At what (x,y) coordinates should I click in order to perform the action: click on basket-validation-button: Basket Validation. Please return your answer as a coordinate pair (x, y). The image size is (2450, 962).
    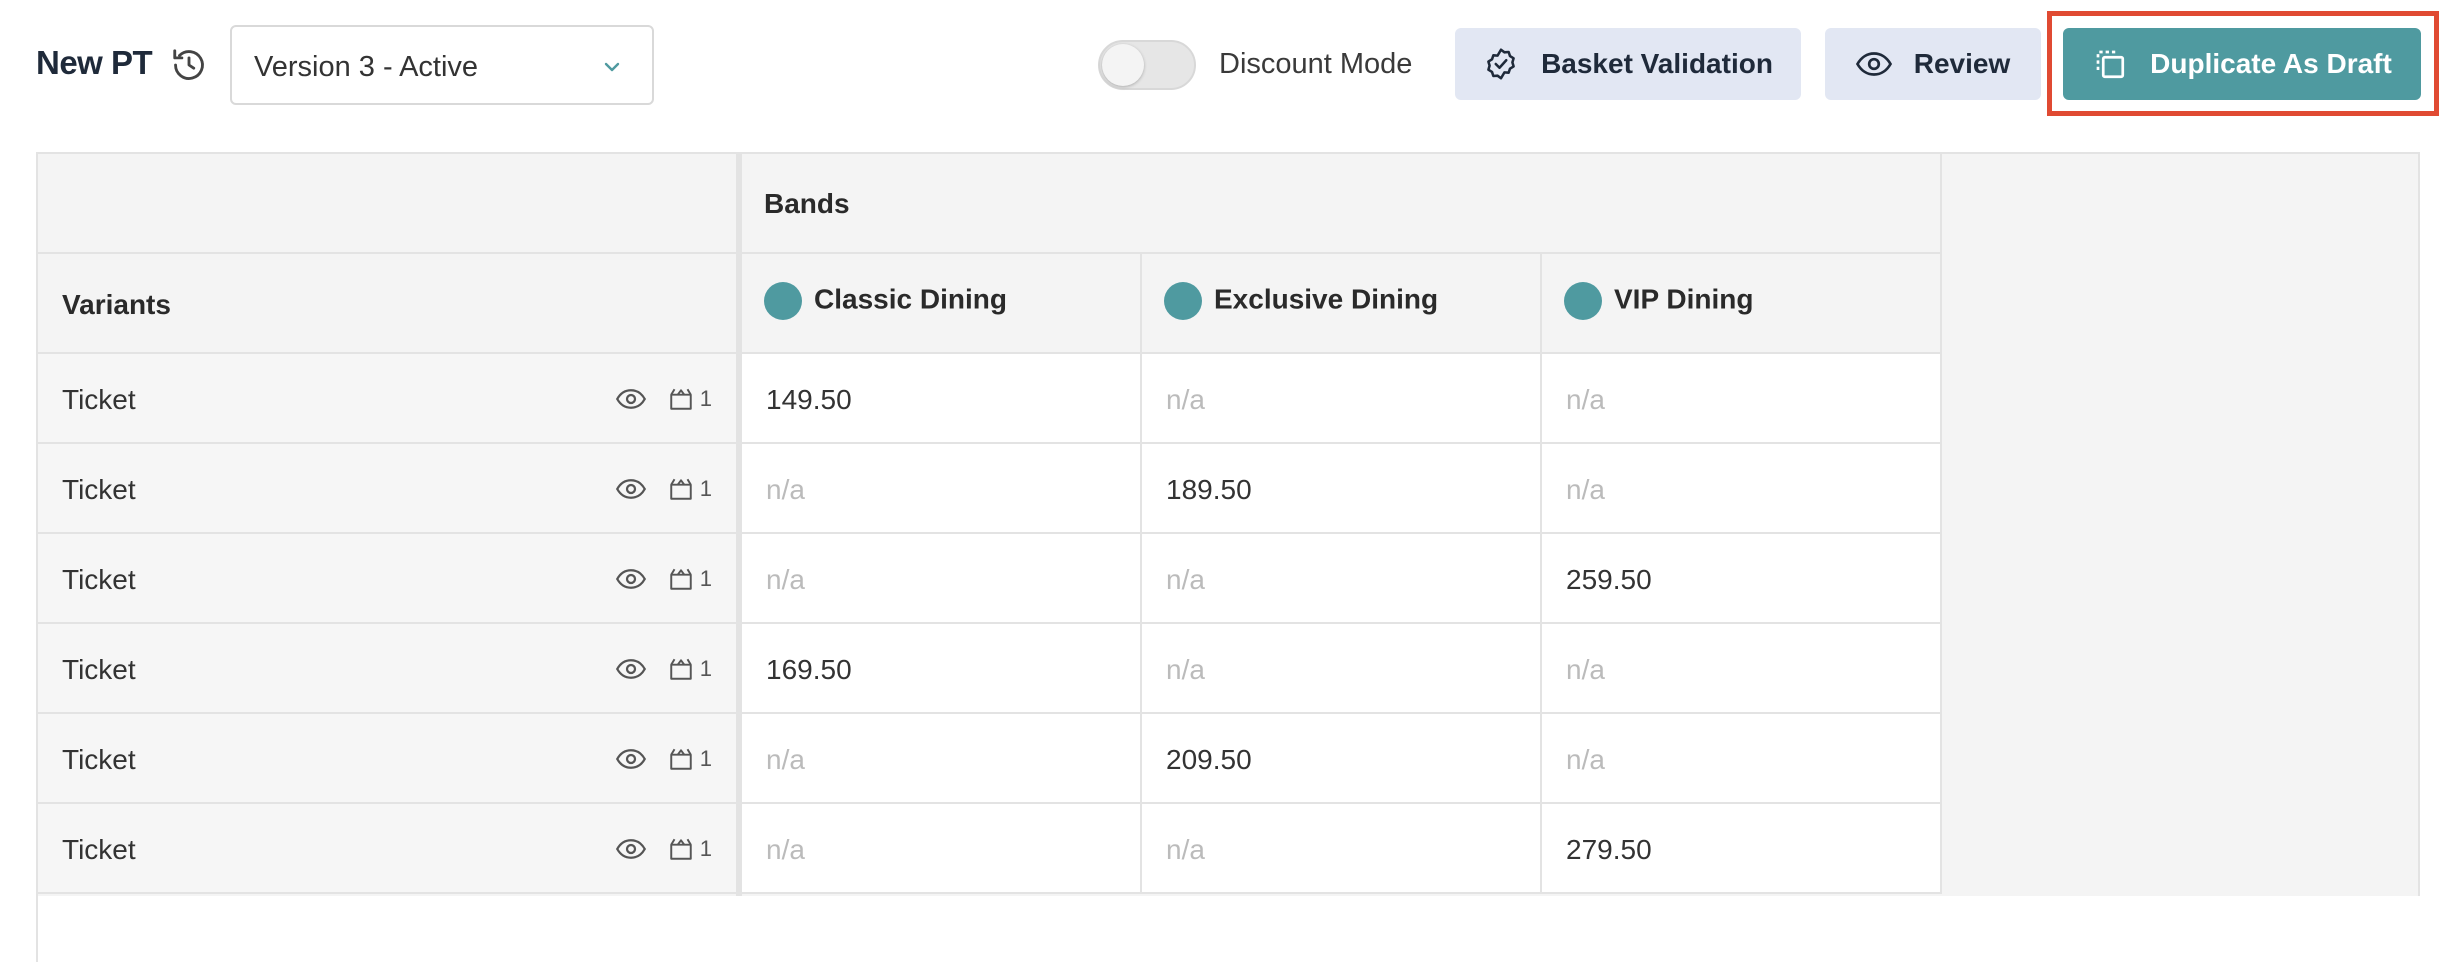
    Looking at the image, I should click on (1628, 64).